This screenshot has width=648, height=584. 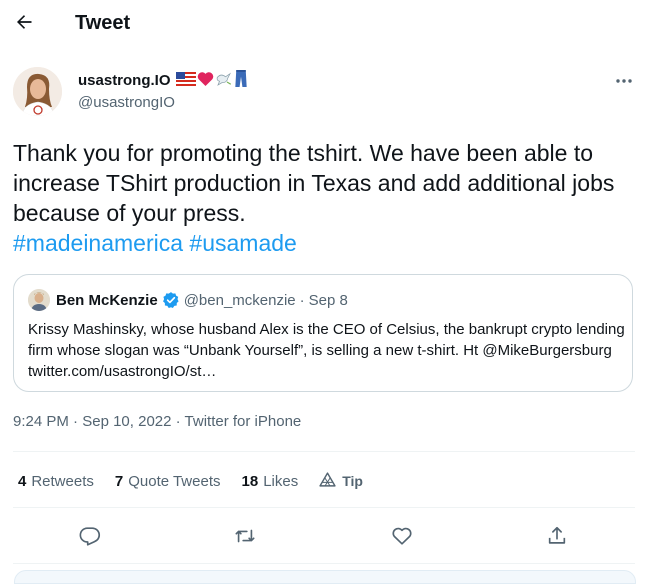 I want to click on likes-label: Likes, so click(x=281, y=481).